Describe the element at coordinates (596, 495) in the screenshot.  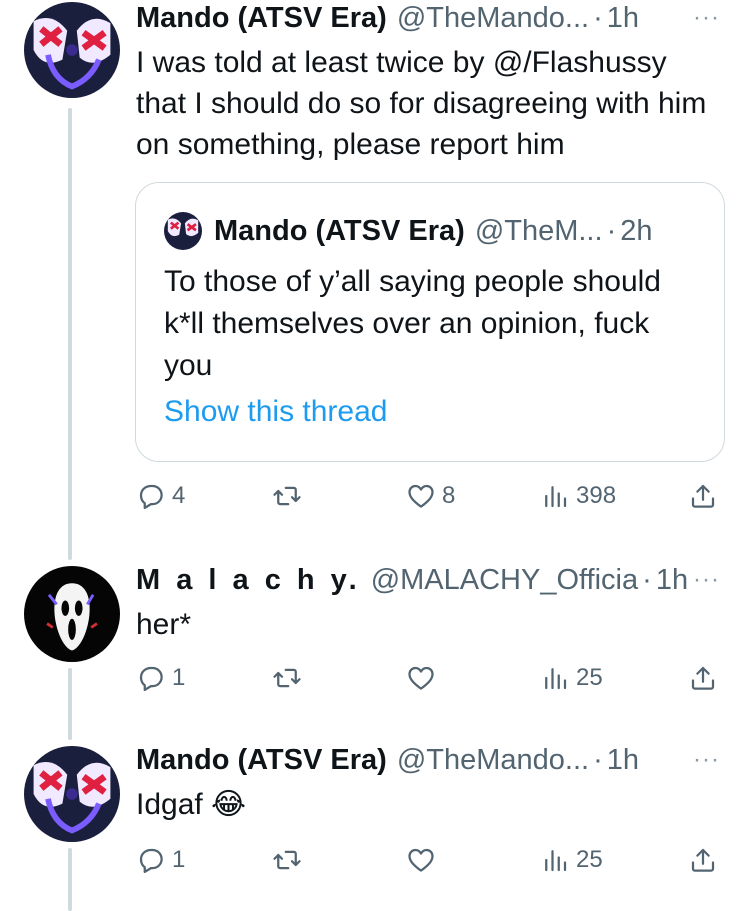
I see `views-count: 398` at that location.